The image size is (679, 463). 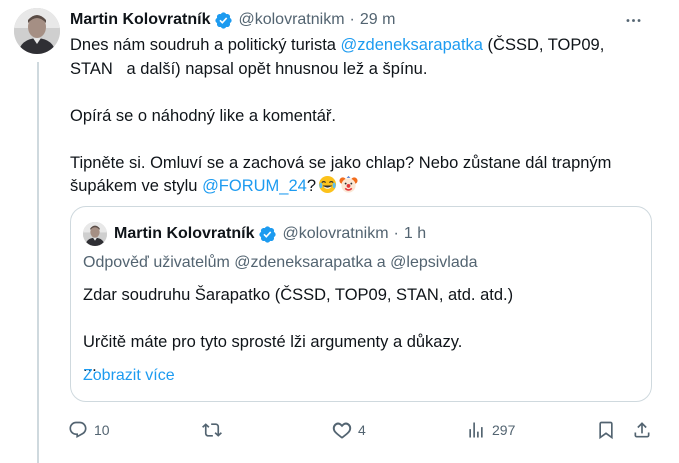 I want to click on reply-prefix: Odpověď uživatelům, so click(x=159, y=262).